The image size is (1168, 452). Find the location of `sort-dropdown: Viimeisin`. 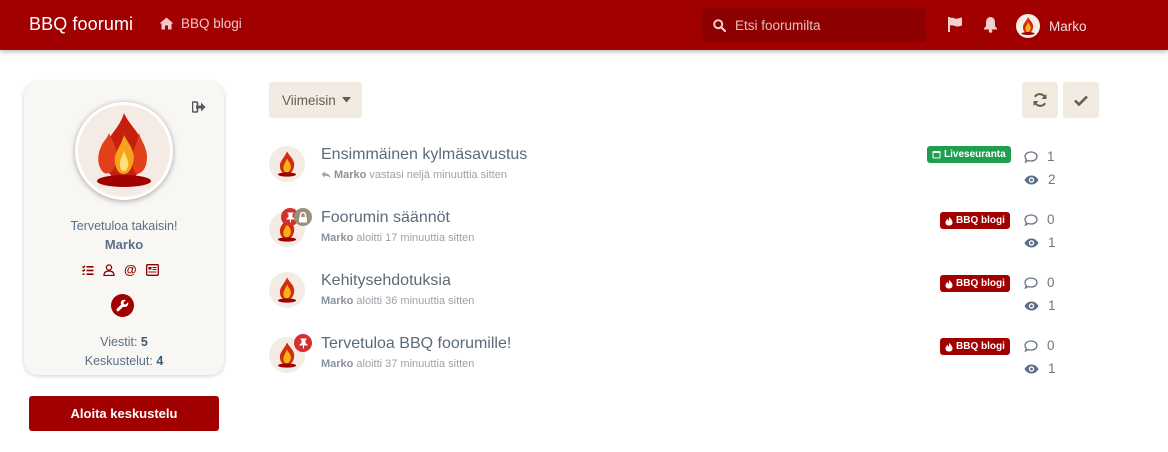

sort-dropdown: Viimeisin is located at coordinates (315, 100).